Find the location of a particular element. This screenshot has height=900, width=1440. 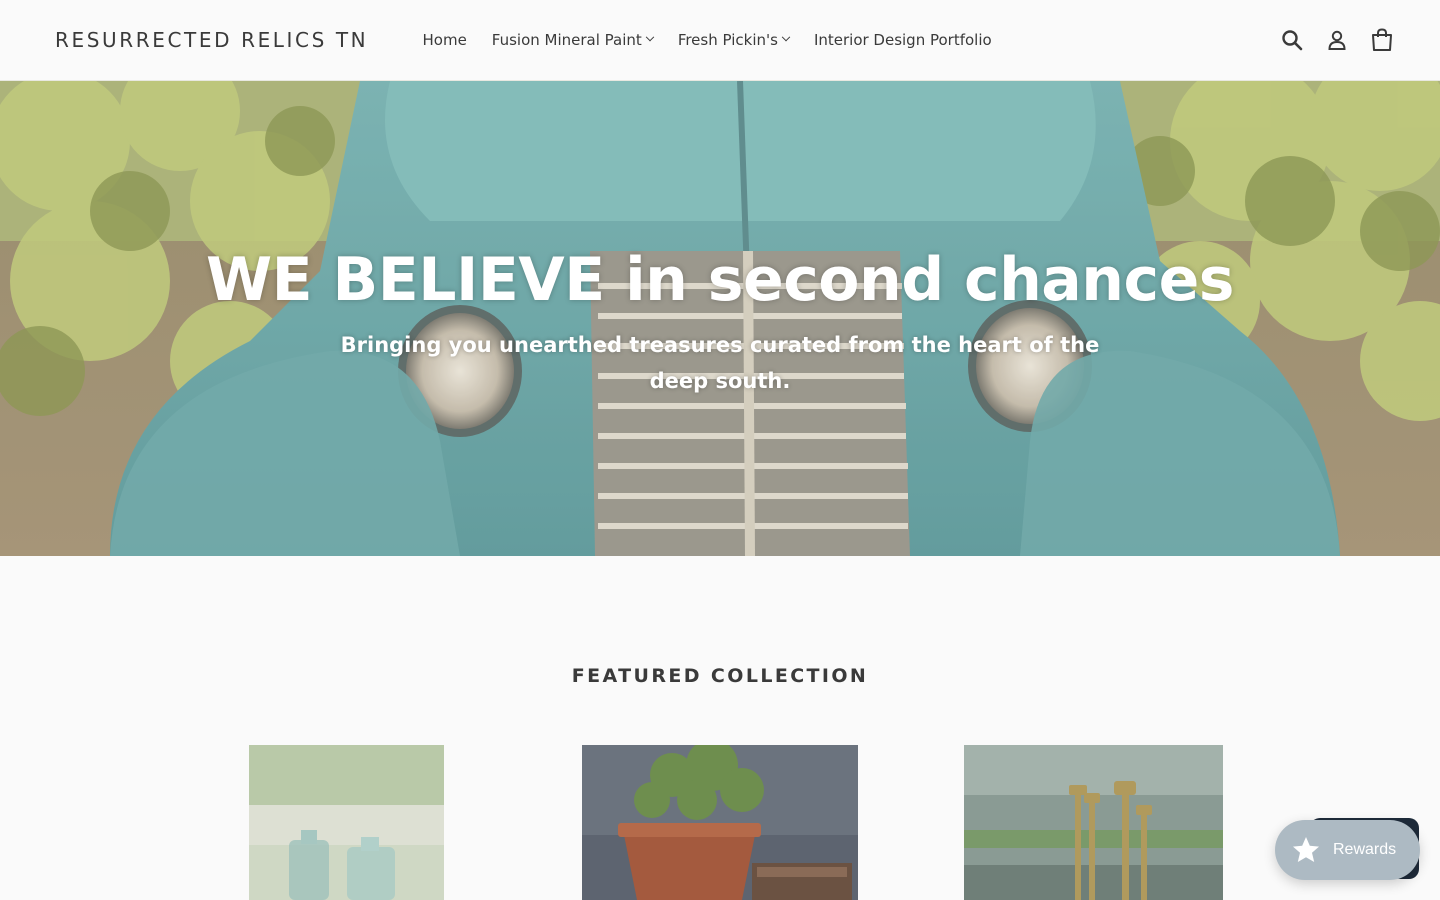

rewards-button: Rewards is located at coordinates (1347, 850).